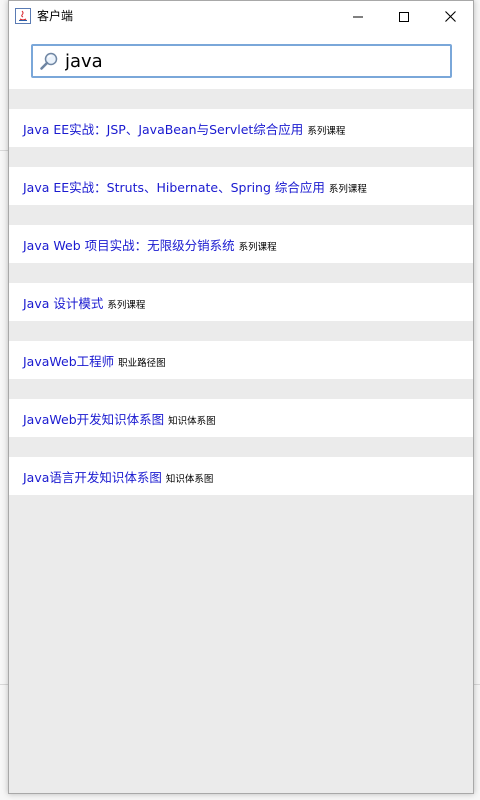 This screenshot has width=480, height=800. Describe the element at coordinates (241, 476) in the screenshot. I see `result-item: Java语言开发知识体系图 知识体系图` at that location.